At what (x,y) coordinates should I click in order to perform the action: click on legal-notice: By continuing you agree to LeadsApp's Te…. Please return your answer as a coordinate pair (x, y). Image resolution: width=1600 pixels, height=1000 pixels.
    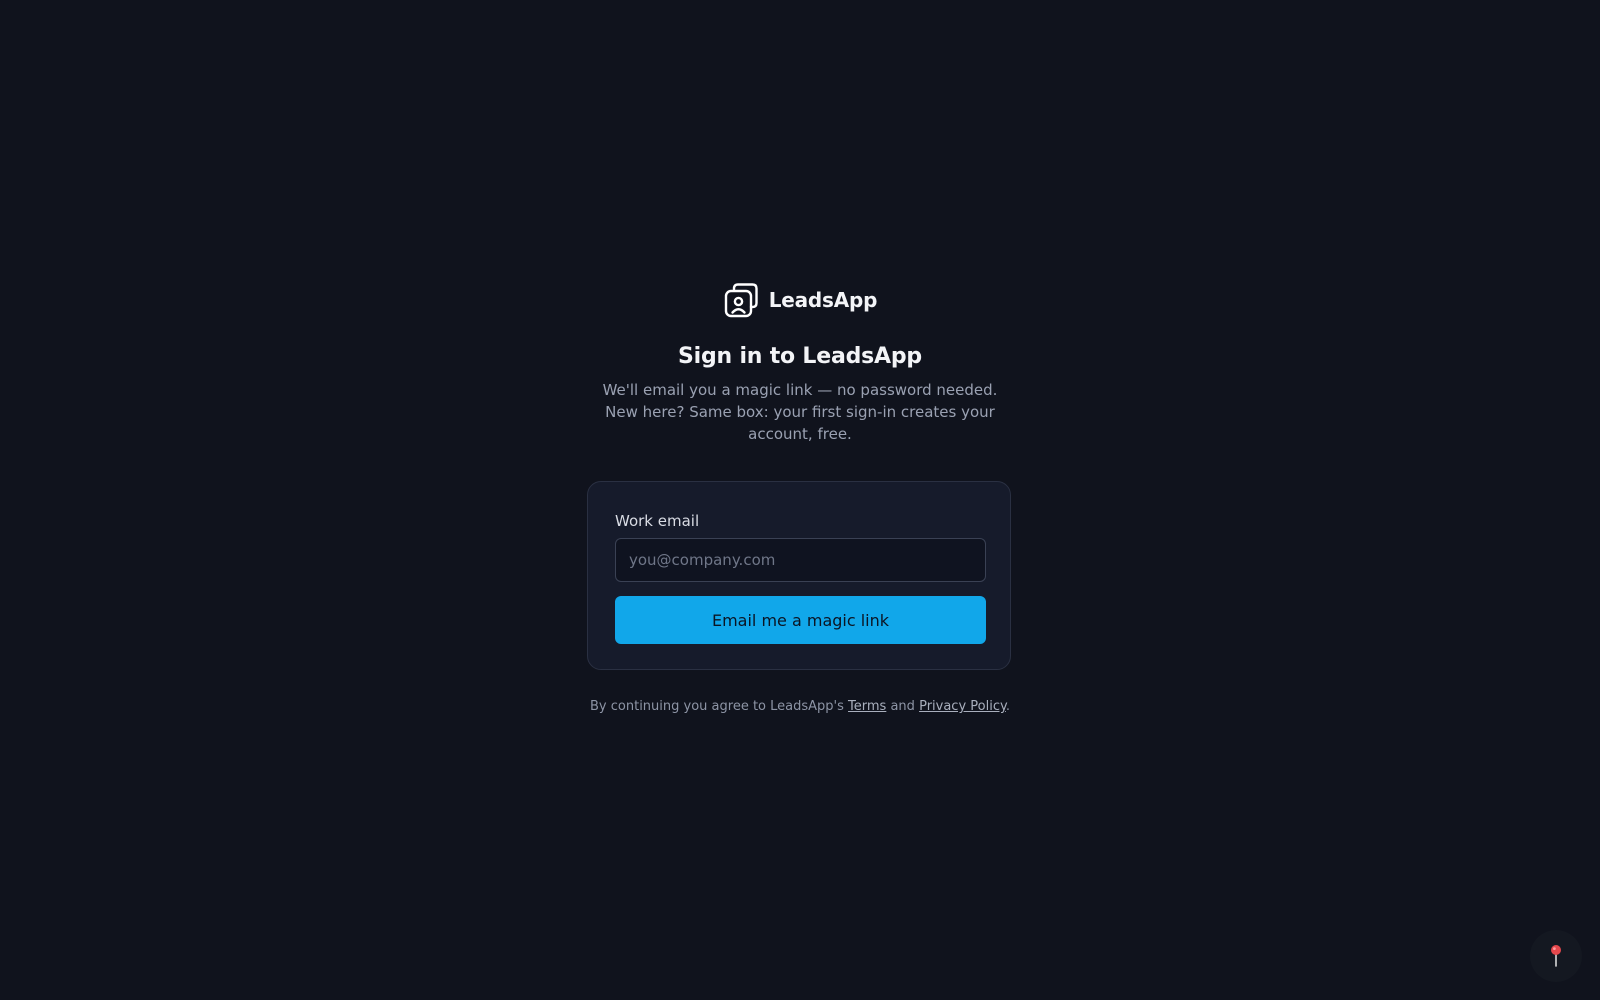
    Looking at the image, I should click on (800, 706).